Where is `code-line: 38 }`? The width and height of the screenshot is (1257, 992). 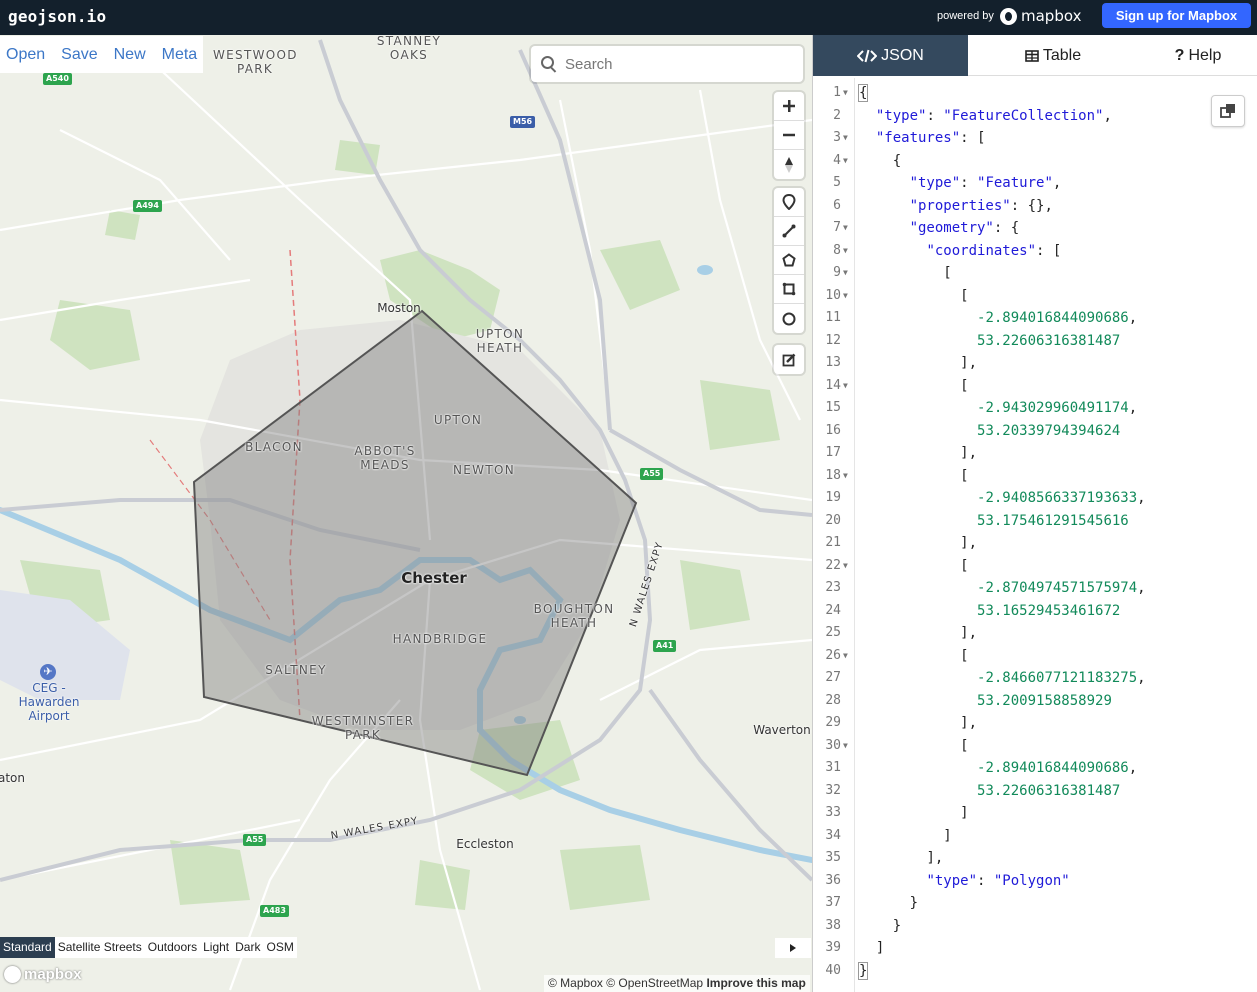 code-line: 38 } is located at coordinates (1035, 926).